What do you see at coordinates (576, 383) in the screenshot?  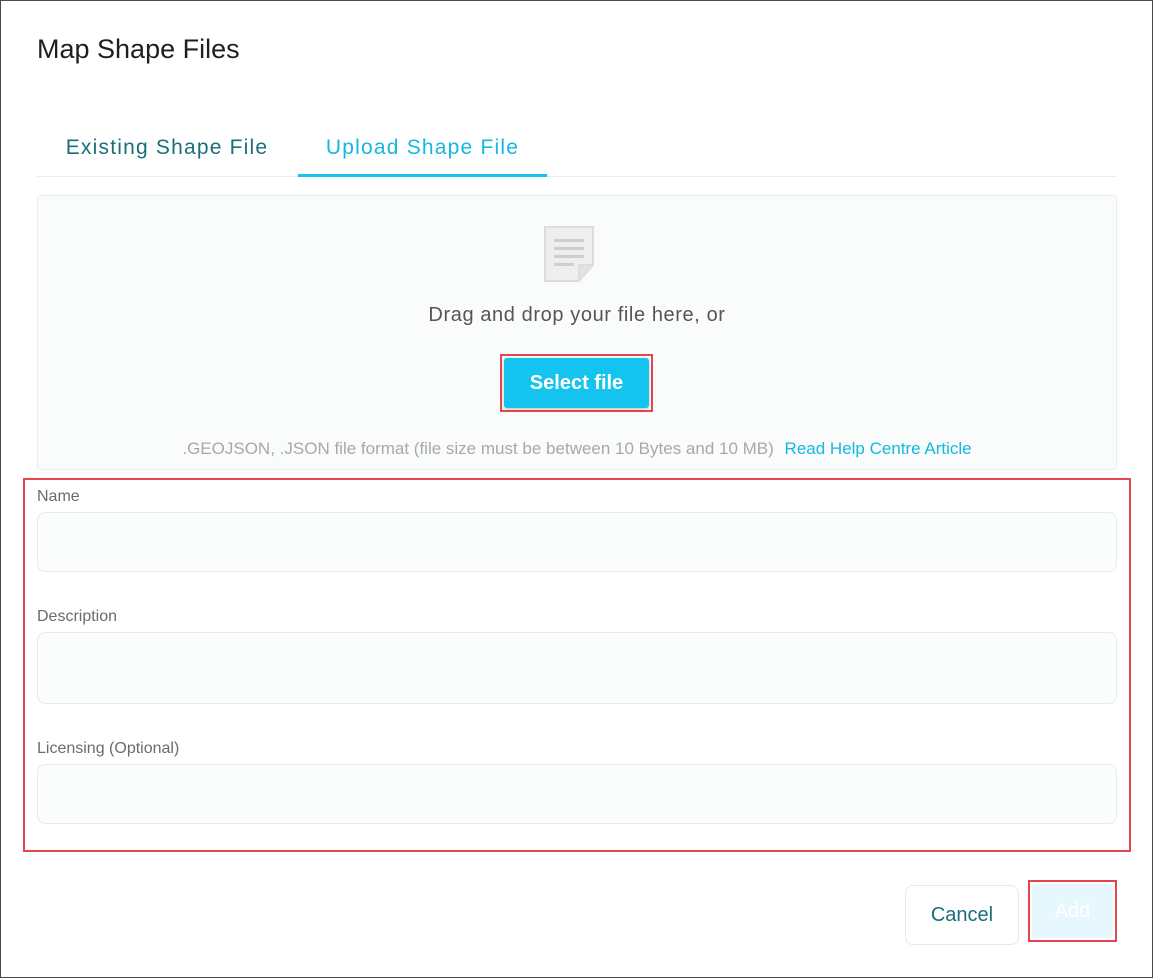 I see `select-file-button: Select file` at bounding box center [576, 383].